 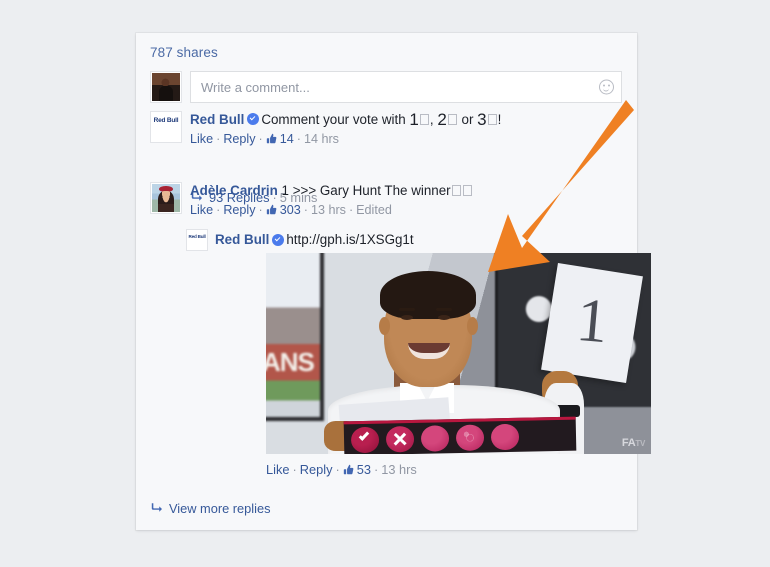 What do you see at coordinates (444, 317) in the screenshot?
I see `person-eye-right` at bounding box center [444, 317].